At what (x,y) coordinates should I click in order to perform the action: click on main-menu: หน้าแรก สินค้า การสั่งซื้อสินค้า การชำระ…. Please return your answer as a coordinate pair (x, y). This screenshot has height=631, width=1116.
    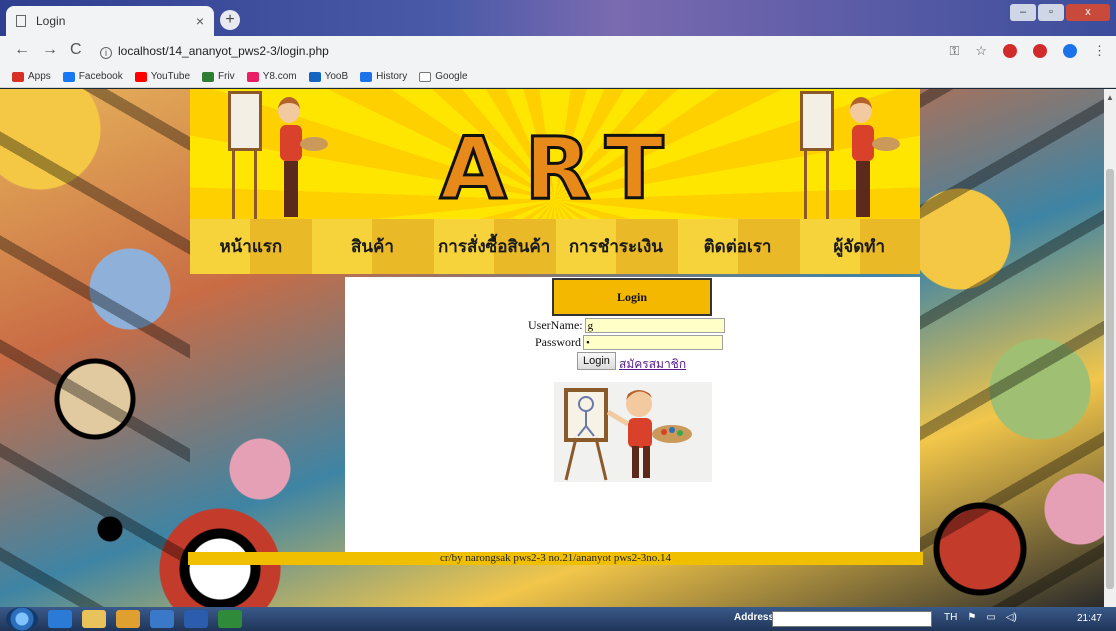
    Looking at the image, I should click on (555, 246).